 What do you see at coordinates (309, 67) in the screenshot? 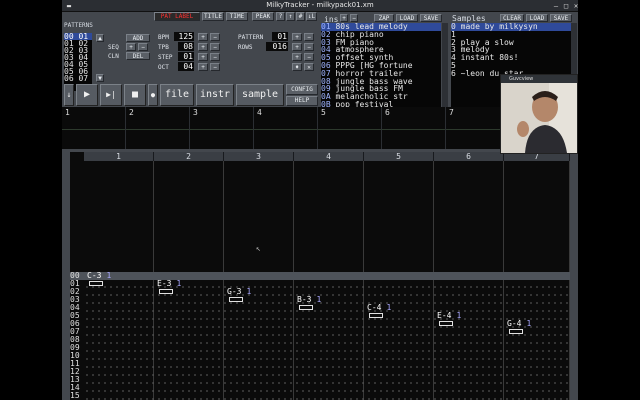
I see `pattern-clear-button: ✕` at bounding box center [309, 67].